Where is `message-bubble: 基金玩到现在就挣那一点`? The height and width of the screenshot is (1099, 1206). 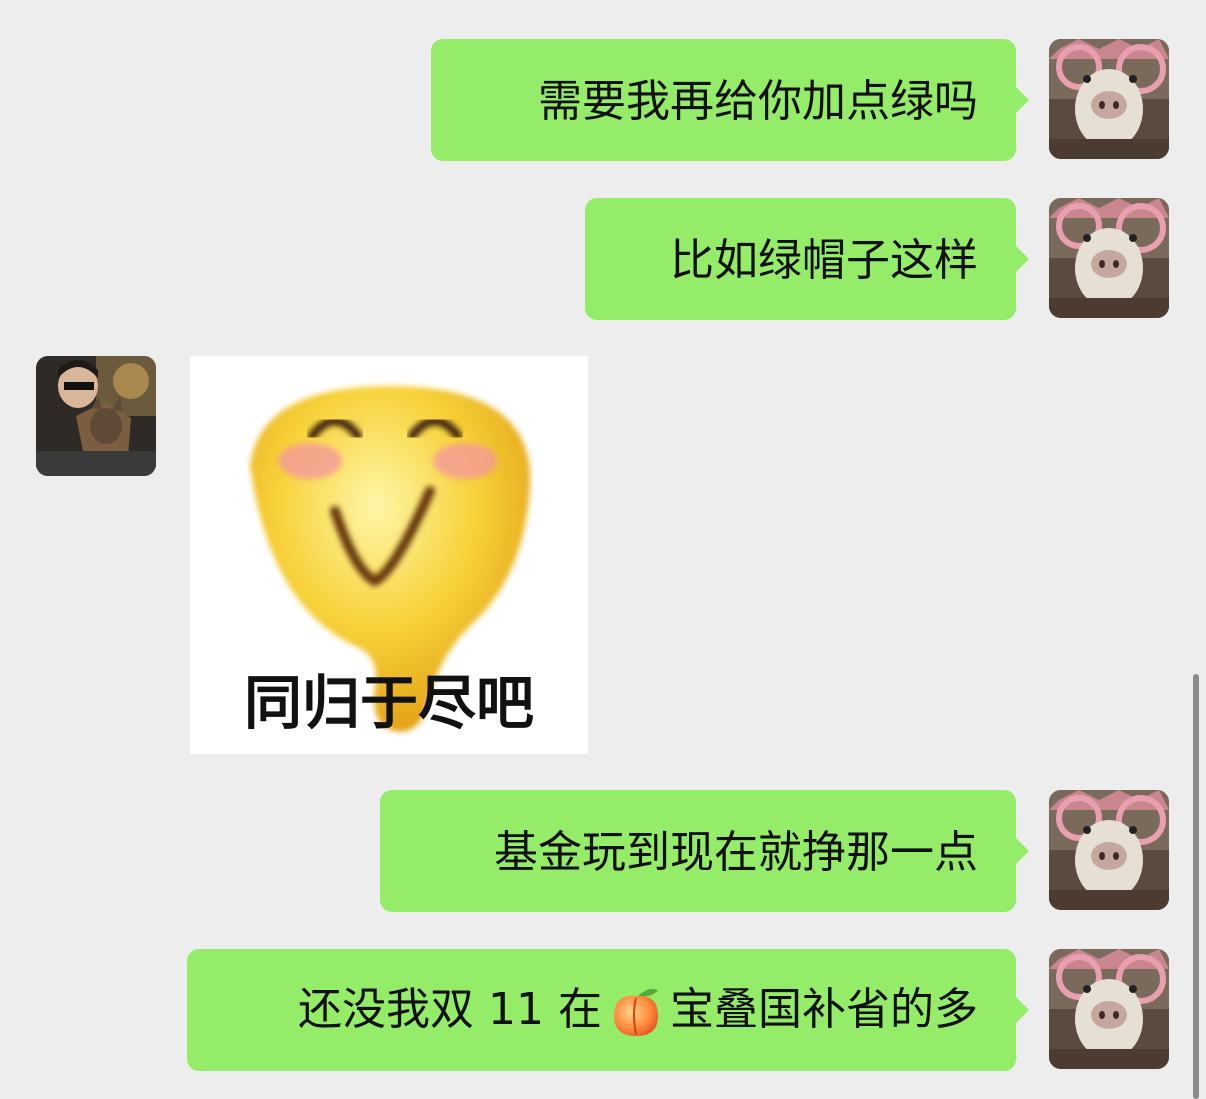
message-bubble: 基金玩到现在就挣那一点 is located at coordinates (704, 851).